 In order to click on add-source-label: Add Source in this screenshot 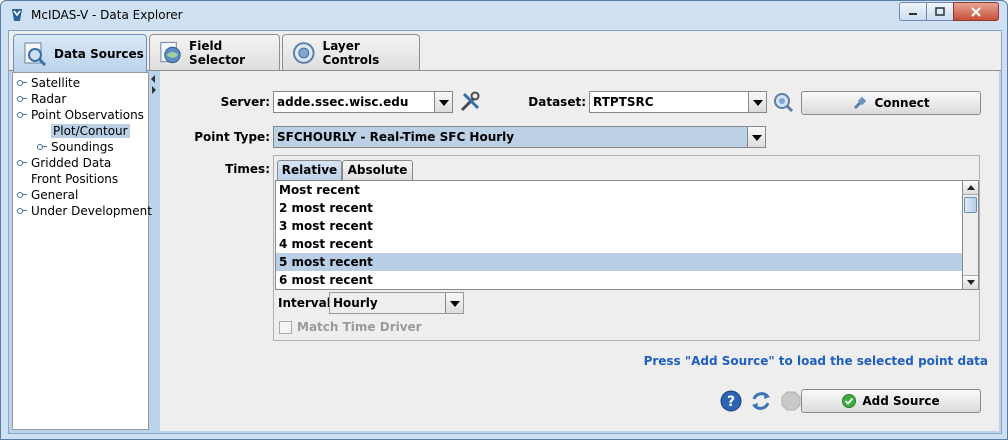, I will do `click(901, 401)`.